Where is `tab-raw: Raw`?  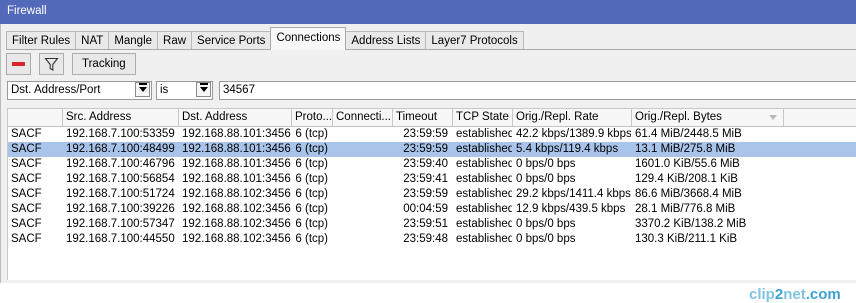
tab-raw: Raw is located at coordinates (175, 40).